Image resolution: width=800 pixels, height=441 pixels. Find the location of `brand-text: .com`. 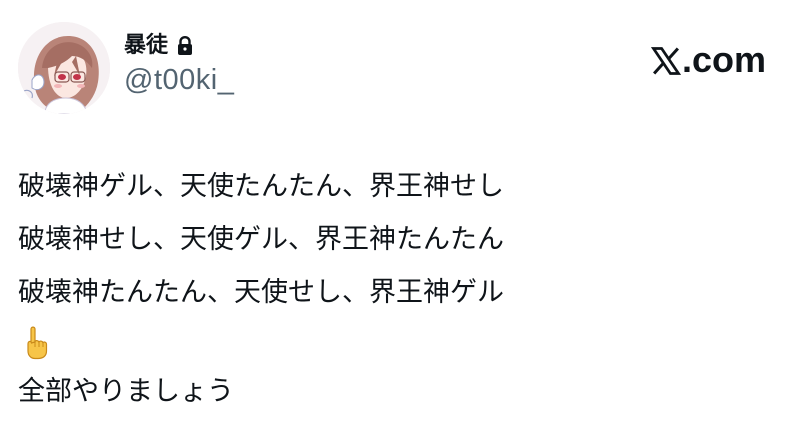

brand-text: .com is located at coordinates (723, 59).